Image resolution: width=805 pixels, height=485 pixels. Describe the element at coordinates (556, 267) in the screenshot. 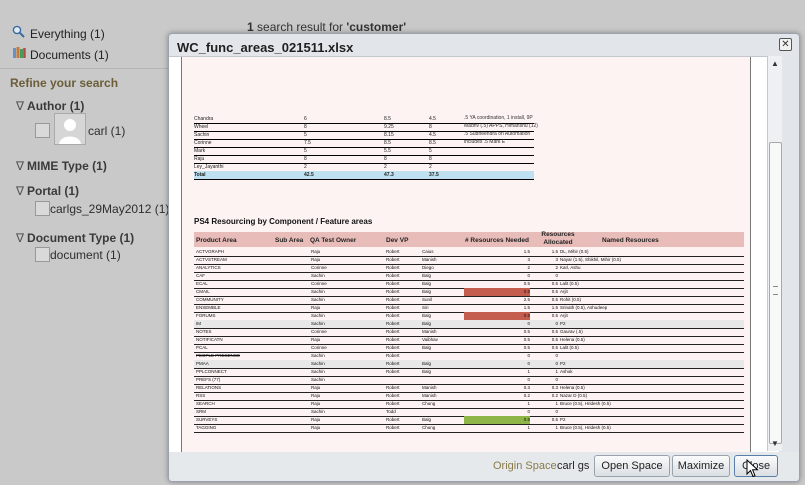

I see `cell-alloc: 2` at that location.